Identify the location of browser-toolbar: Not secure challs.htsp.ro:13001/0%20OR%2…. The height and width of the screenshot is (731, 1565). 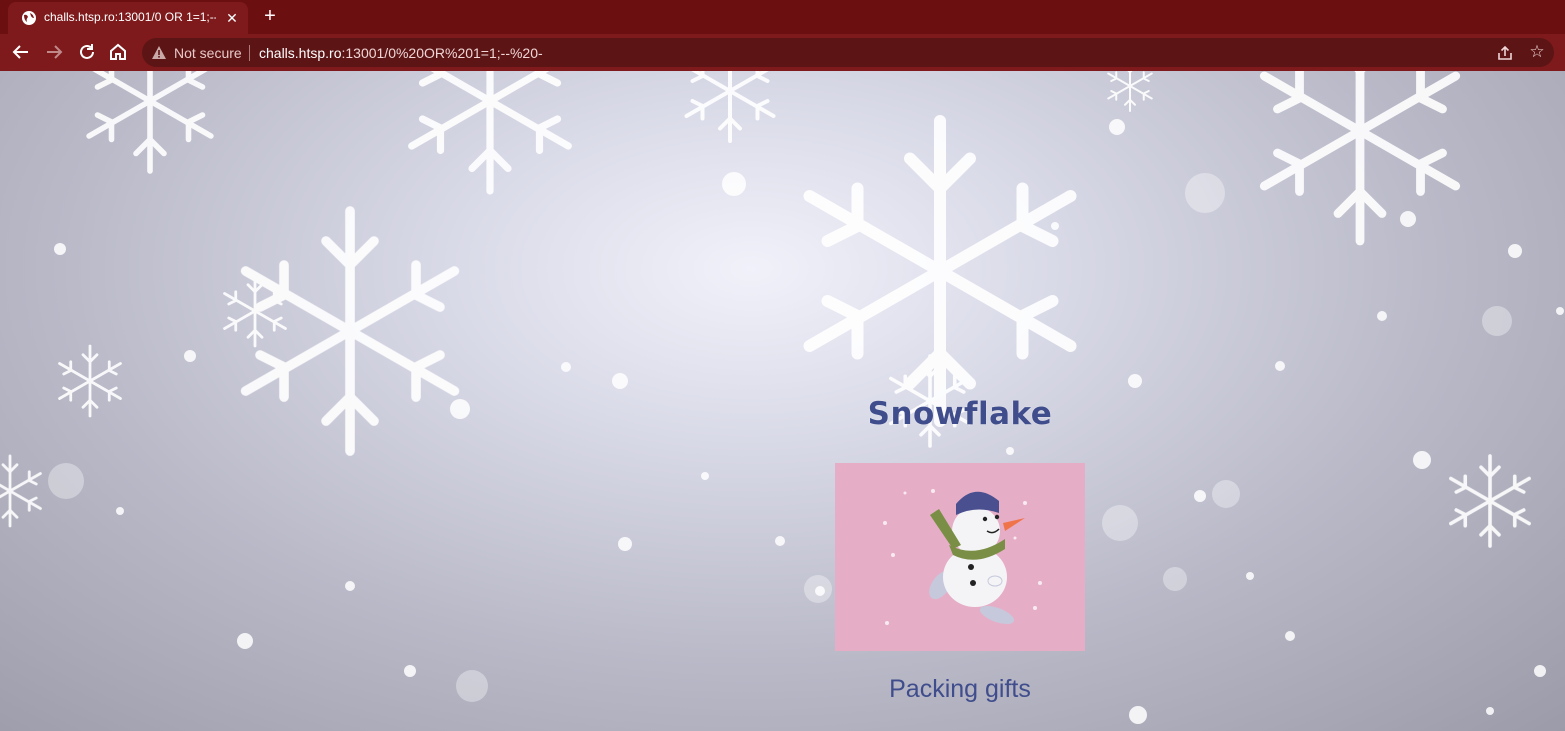
(782, 52).